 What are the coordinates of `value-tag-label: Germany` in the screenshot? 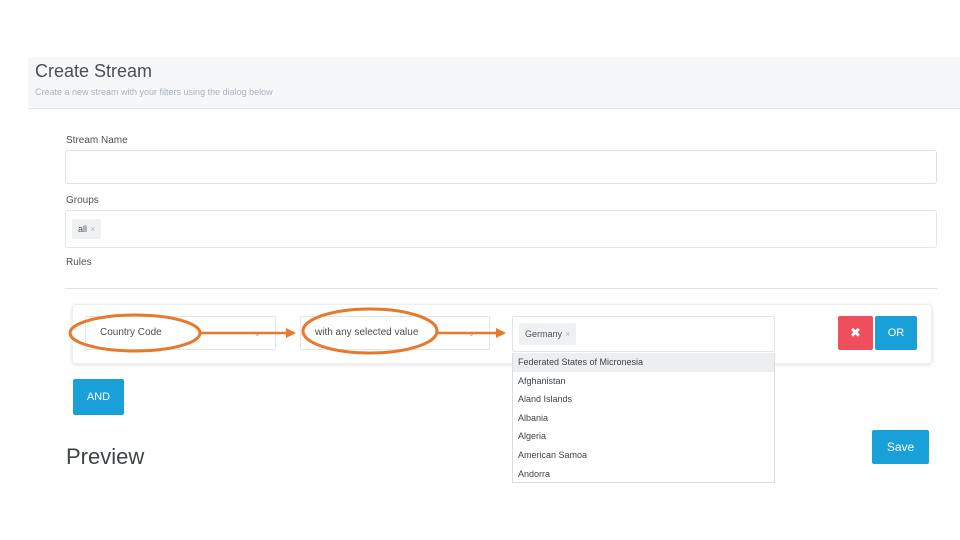 It's located at (544, 334).